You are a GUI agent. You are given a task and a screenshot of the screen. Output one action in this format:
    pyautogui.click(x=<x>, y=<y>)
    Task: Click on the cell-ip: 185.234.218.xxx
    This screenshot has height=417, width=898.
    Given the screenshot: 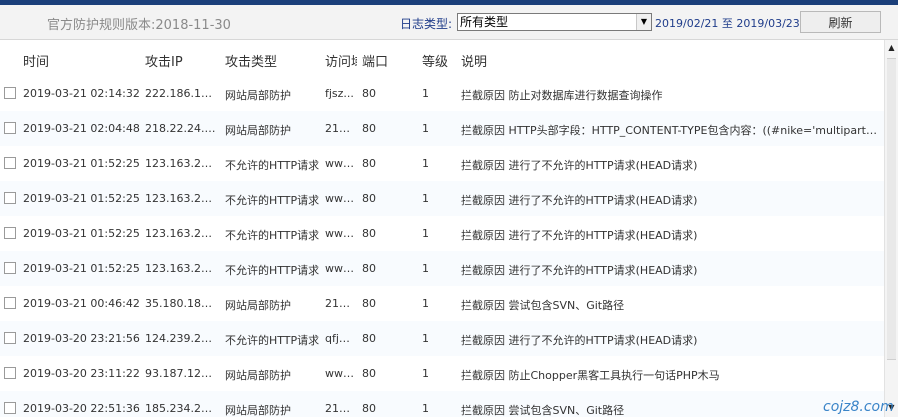 What is the action you would take?
    pyautogui.click(x=181, y=408)
    